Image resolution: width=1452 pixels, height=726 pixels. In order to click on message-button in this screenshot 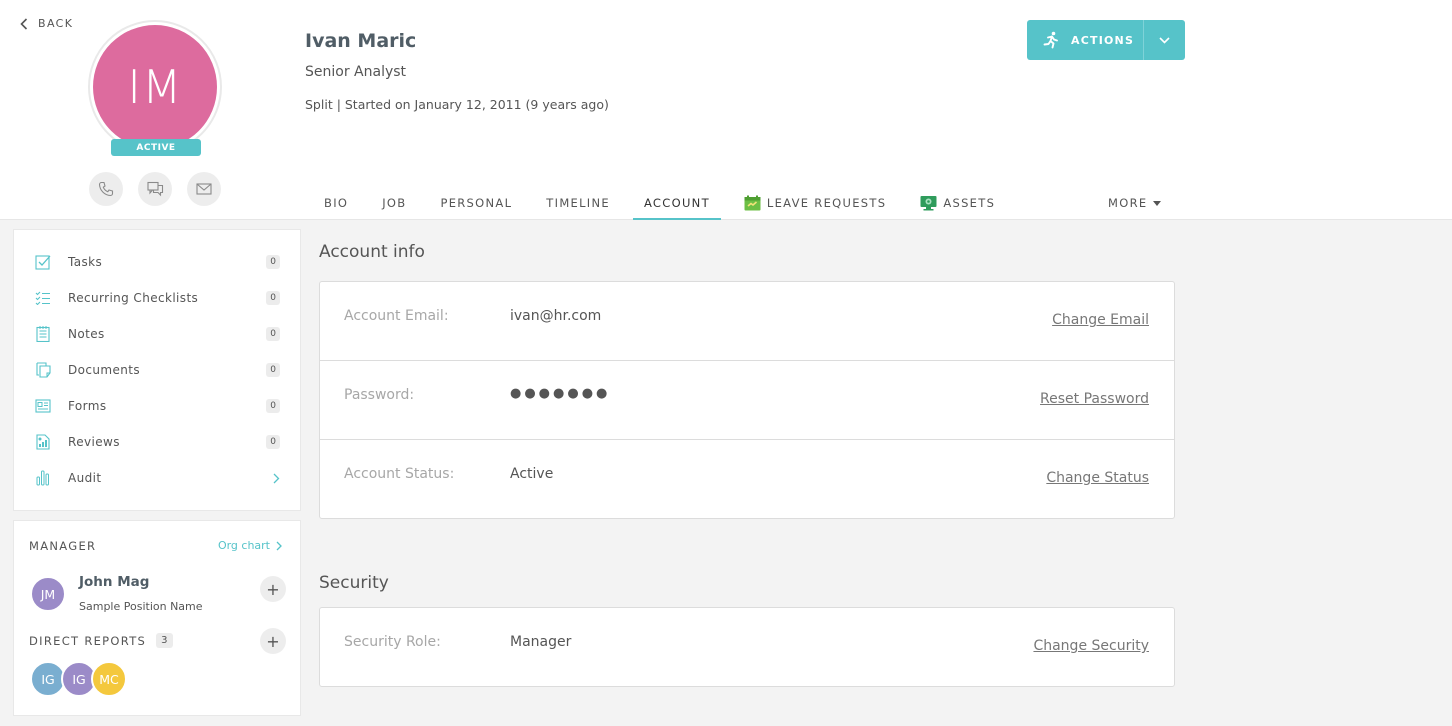, I will do `click(155, 189)`.